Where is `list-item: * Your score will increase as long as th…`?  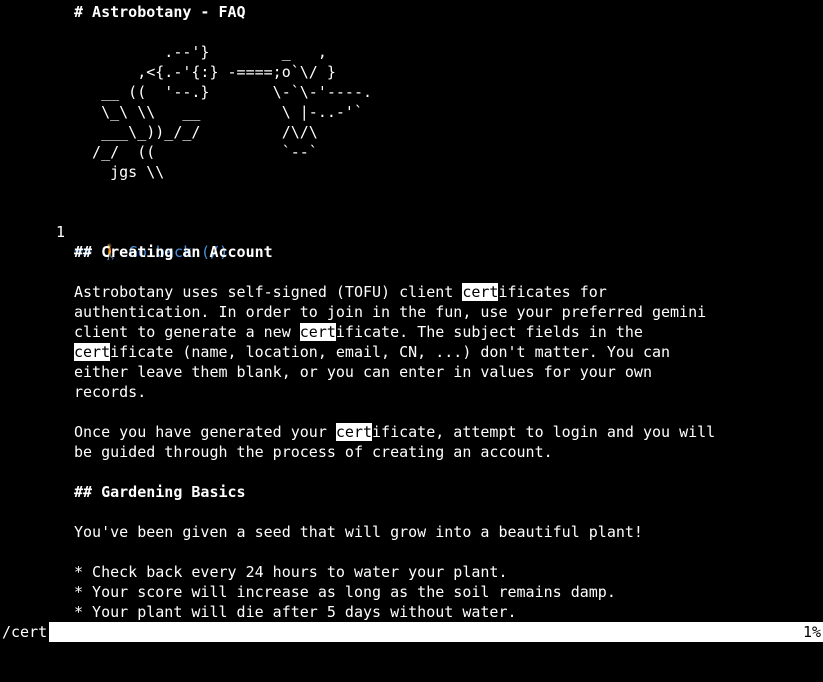
list-item: * Your score will increase as long as th… is located at coordinates (345, 592).